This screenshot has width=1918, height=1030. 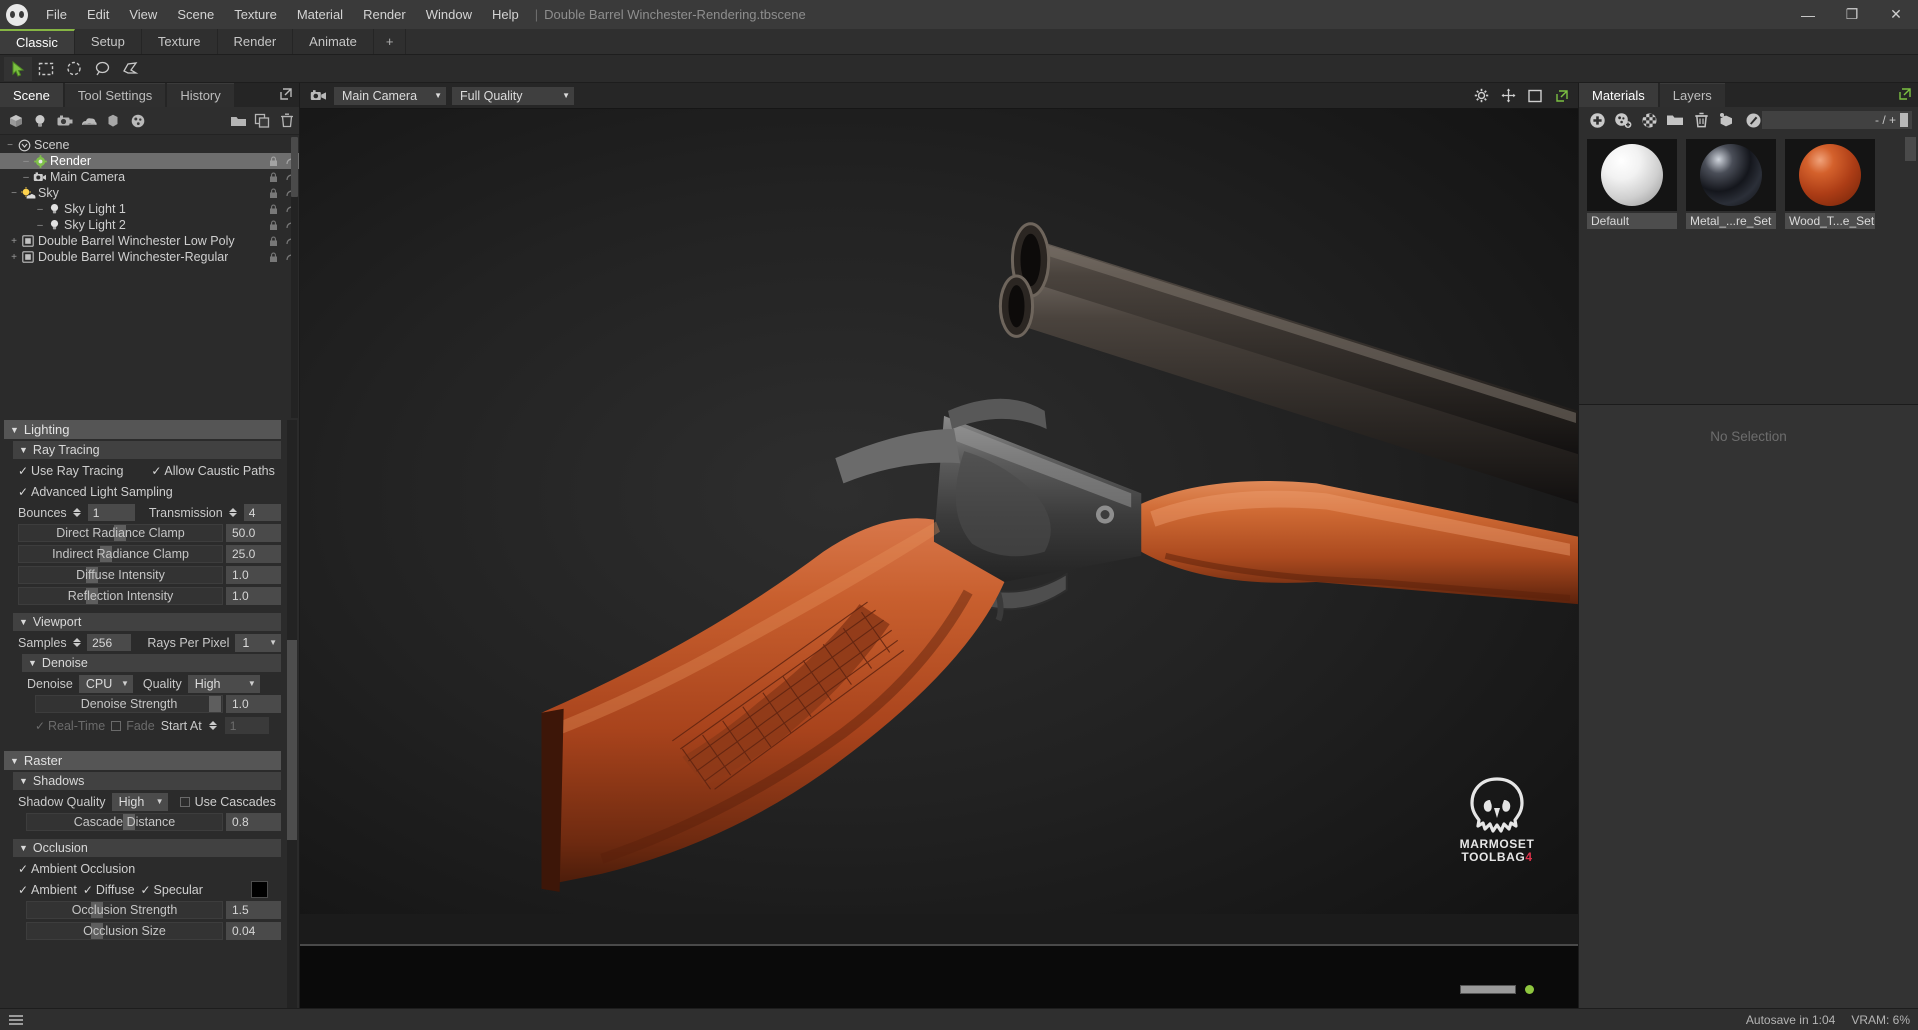 What do you see at coordinates (223, 683) in the screenshot?
I see `denoise-quality-dropdown: High ▼` at bounding box center [223, 683].